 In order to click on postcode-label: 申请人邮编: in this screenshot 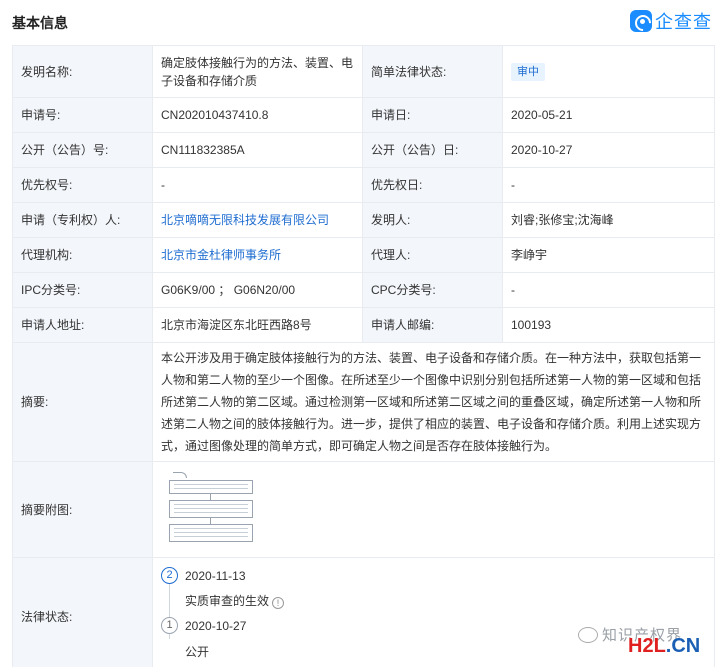, I will do `click(432, 325)`.